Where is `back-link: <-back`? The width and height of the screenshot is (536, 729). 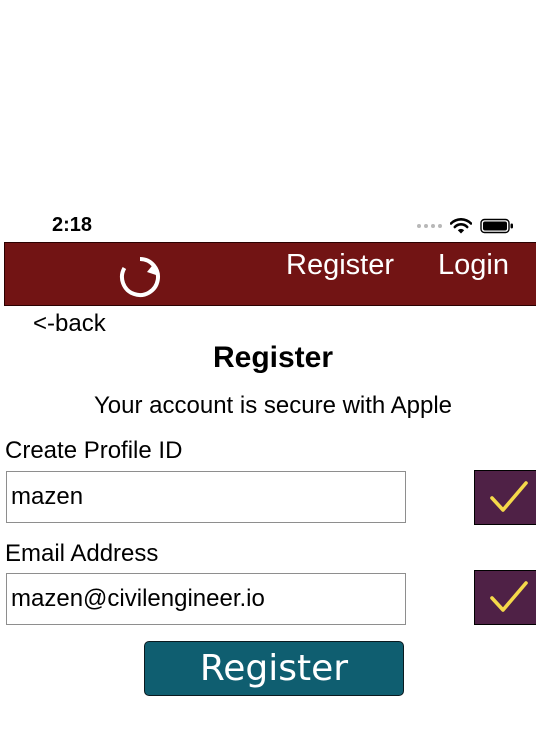 back-link: <-back is located at coordinates (69, 324).